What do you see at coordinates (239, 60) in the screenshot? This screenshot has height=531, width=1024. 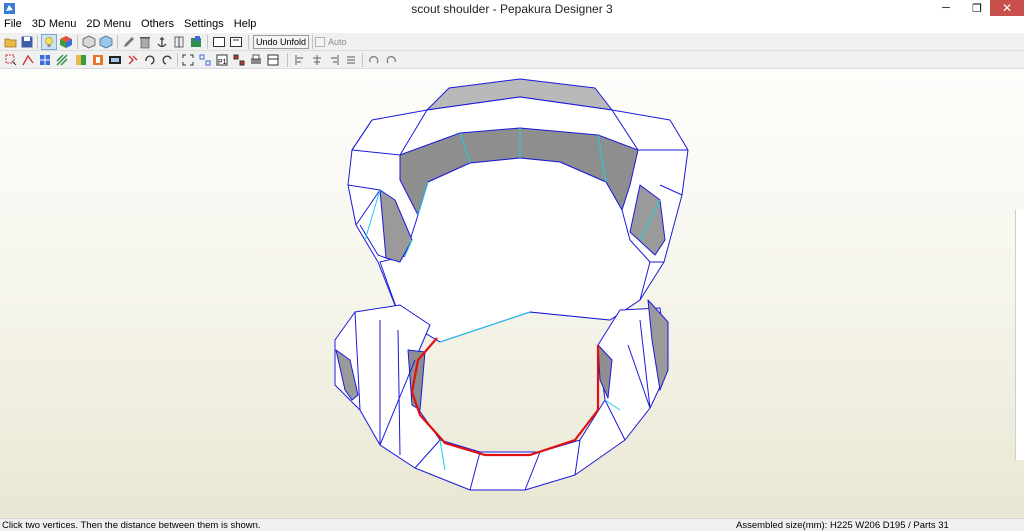 I see `overlap-icon` at bounding box center [239, 60].